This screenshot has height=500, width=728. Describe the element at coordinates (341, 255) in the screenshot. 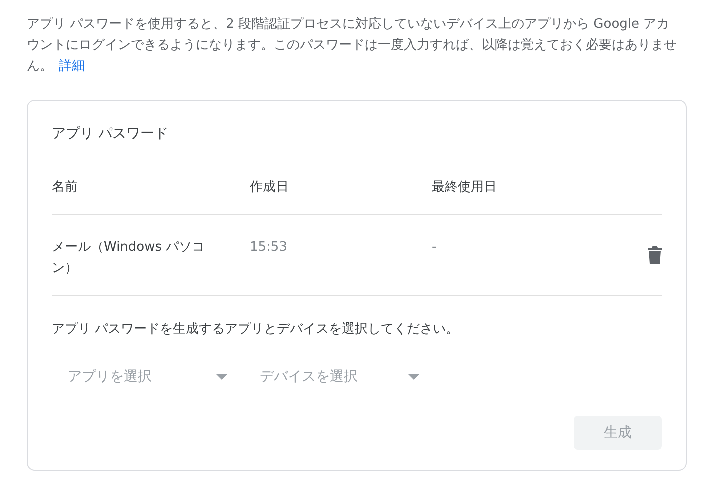

I see `table-cell: 15:53` at that location.